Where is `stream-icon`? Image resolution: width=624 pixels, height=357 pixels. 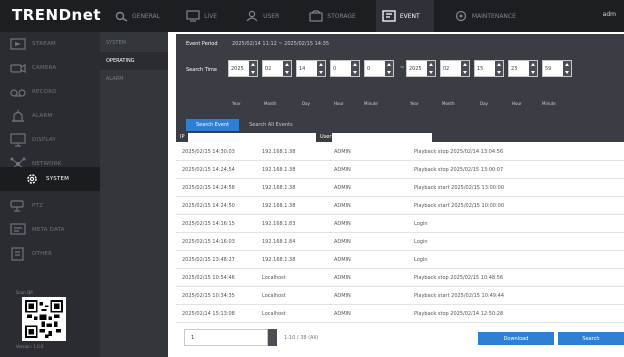
stream-icon is located at coordinates (18, 44).